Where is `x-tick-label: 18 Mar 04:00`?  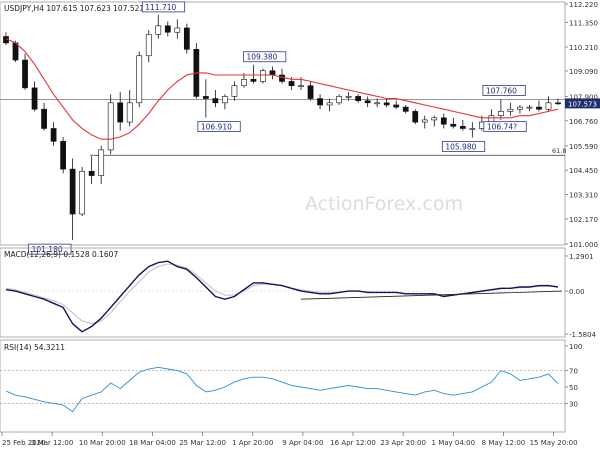 x-tick-label: 18 Mar 04:00 is located at coordinates (152, 443).